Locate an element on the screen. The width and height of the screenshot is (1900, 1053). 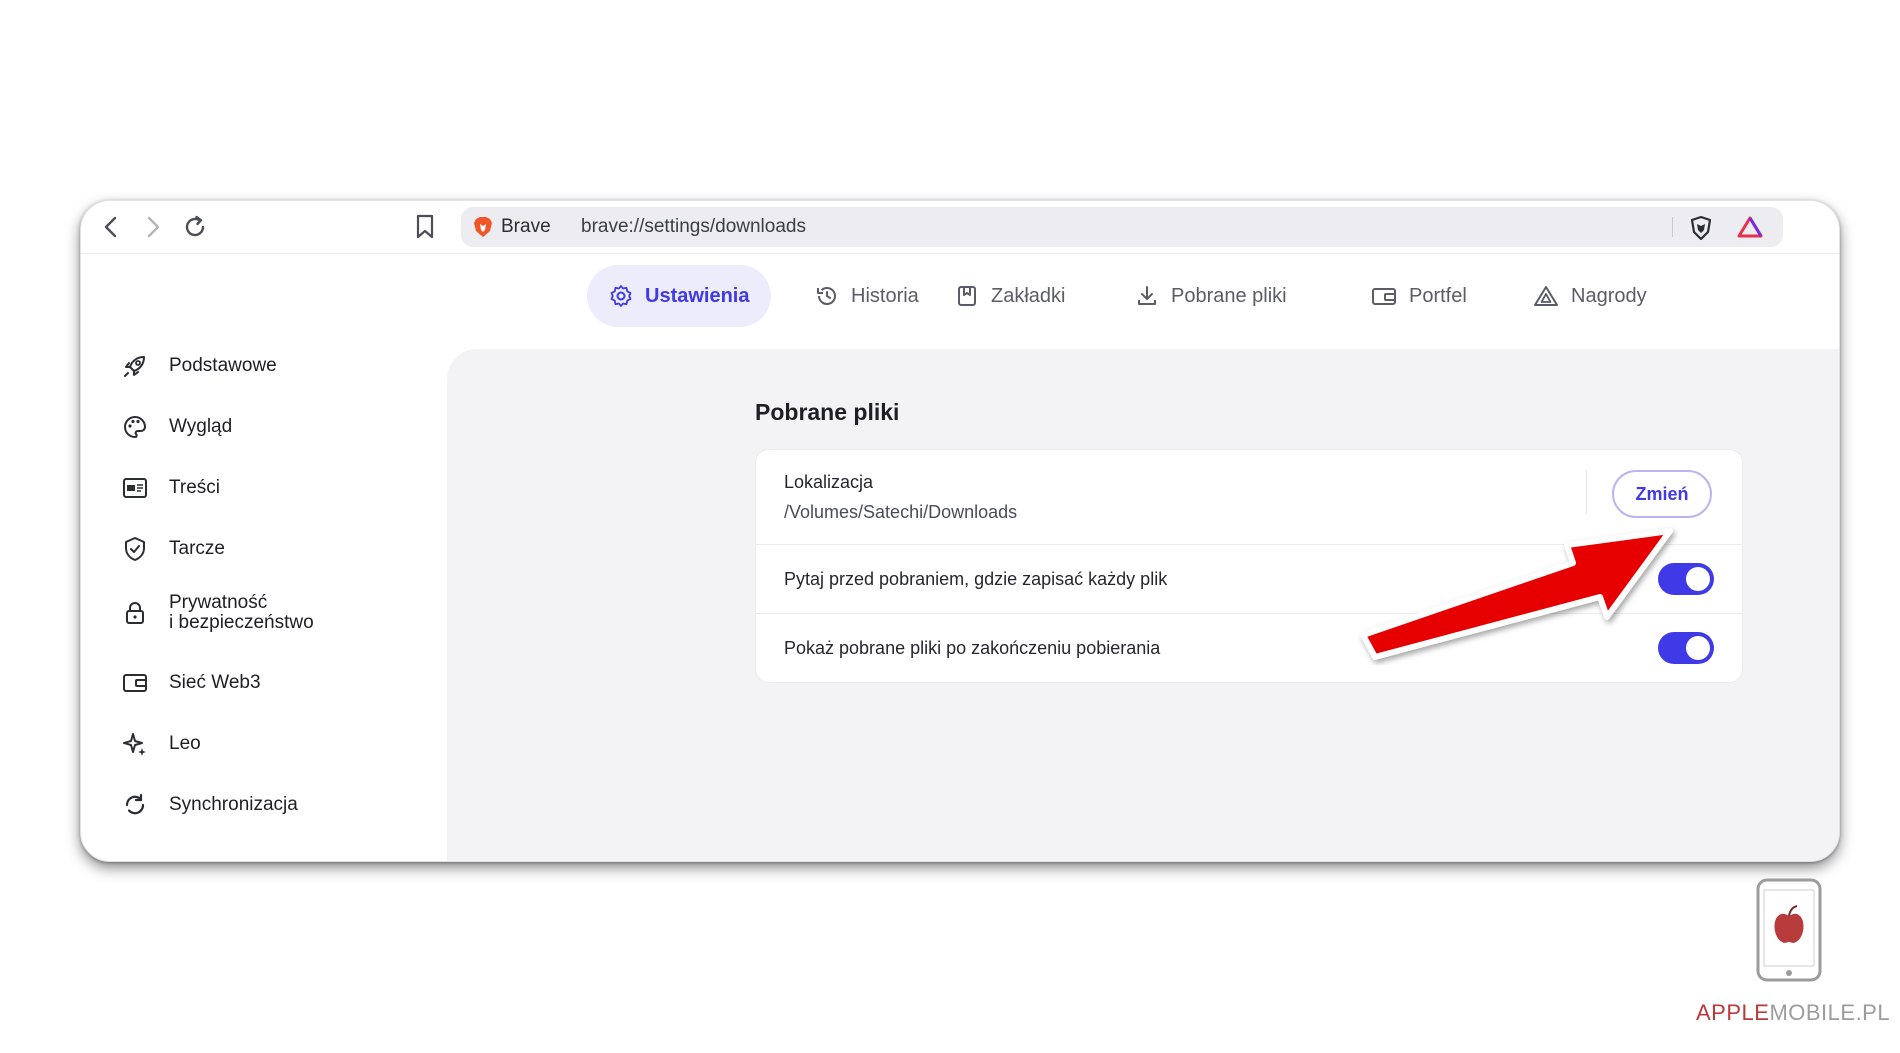
sidebar-item-label: Treści is located at coordinates (195, 487).